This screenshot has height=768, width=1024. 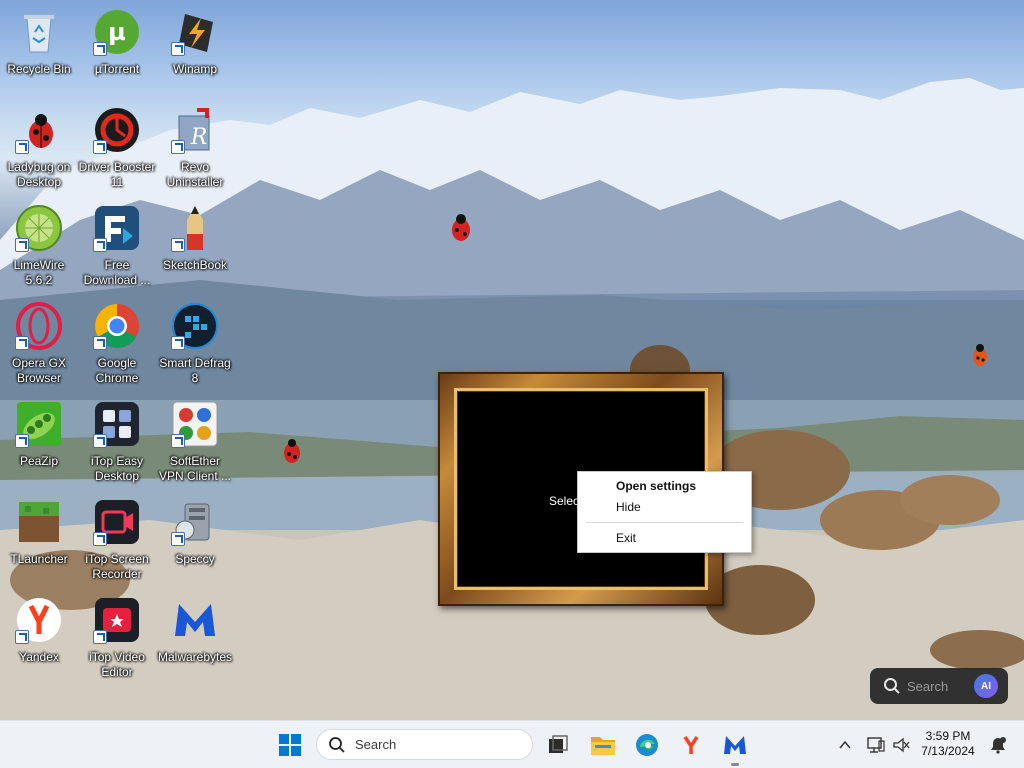 I want to click on running-indicator, so click(x=735, y=764).